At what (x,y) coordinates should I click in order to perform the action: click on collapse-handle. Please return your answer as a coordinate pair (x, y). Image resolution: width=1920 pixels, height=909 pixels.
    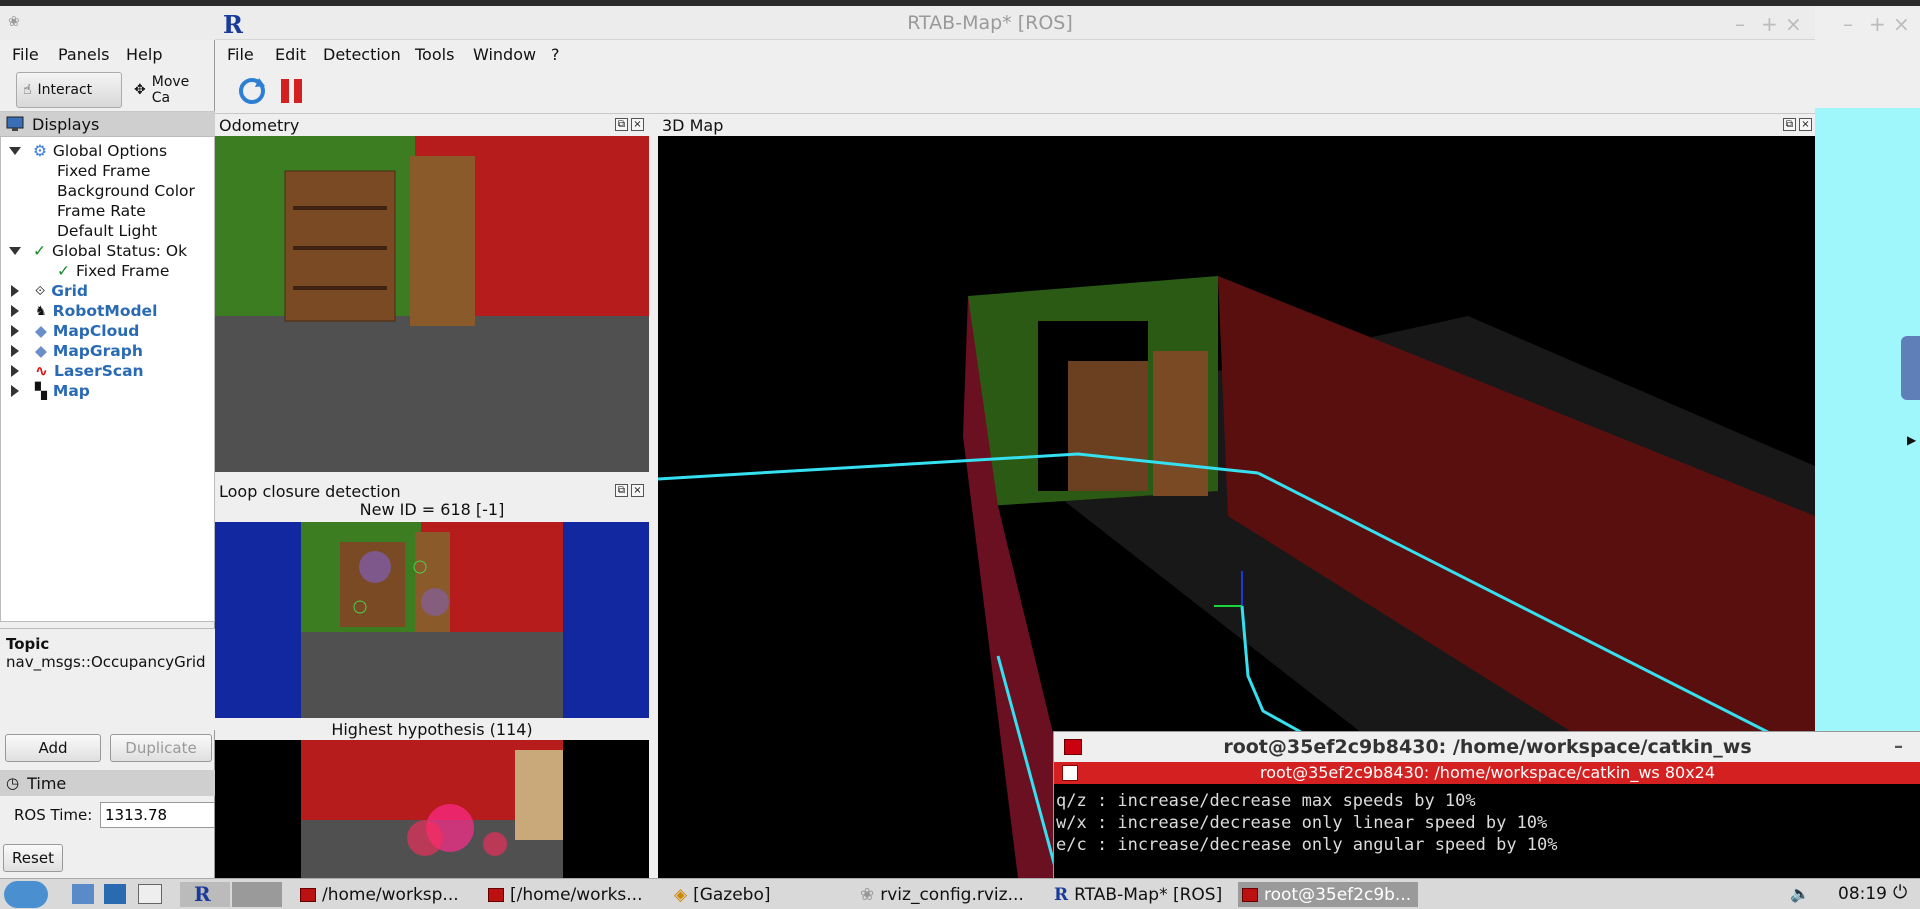
    Looking at the image, I should click on (1910, 368).